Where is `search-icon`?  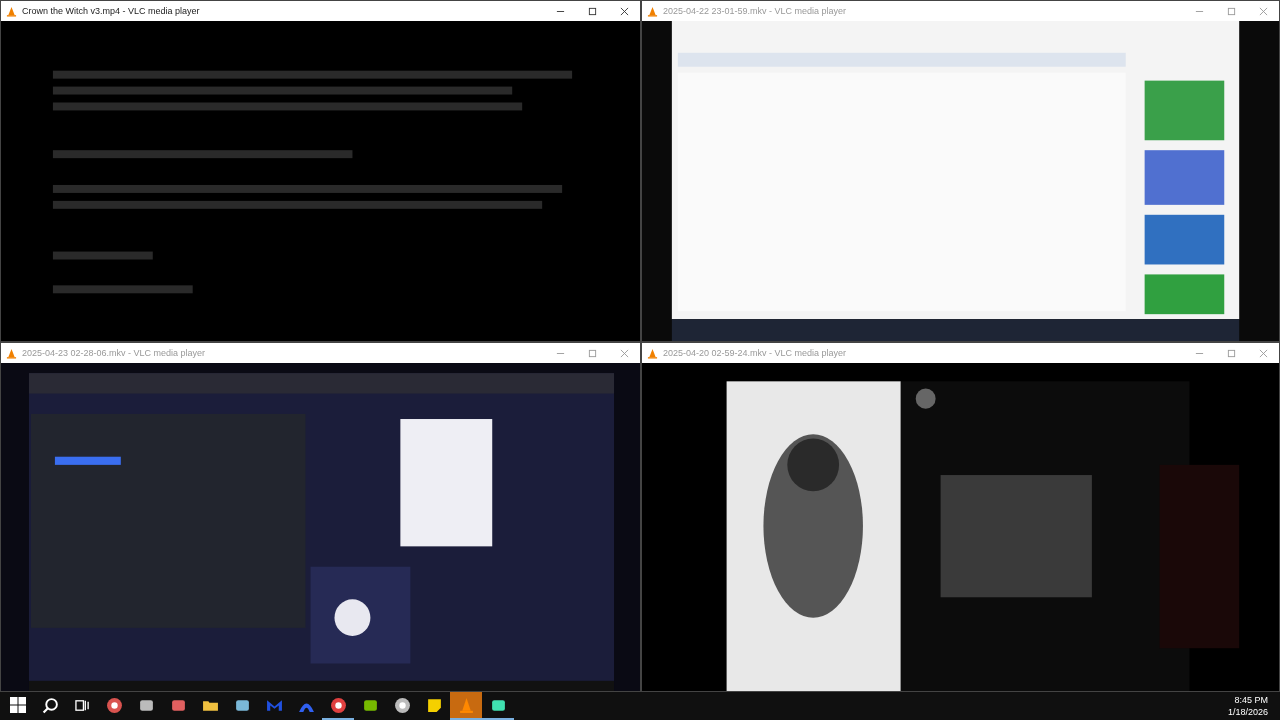
search-icon is located at coordinates (50, 705).